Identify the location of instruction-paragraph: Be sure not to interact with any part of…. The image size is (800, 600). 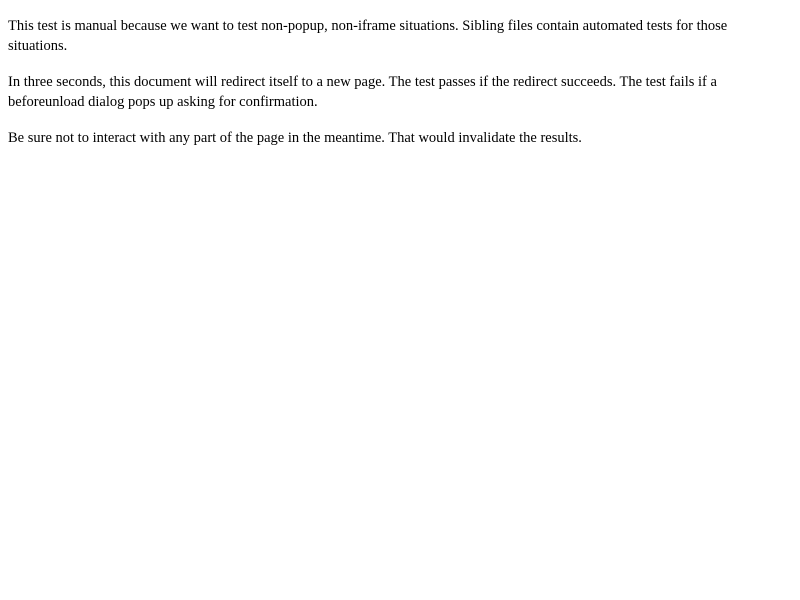
(295, 138).